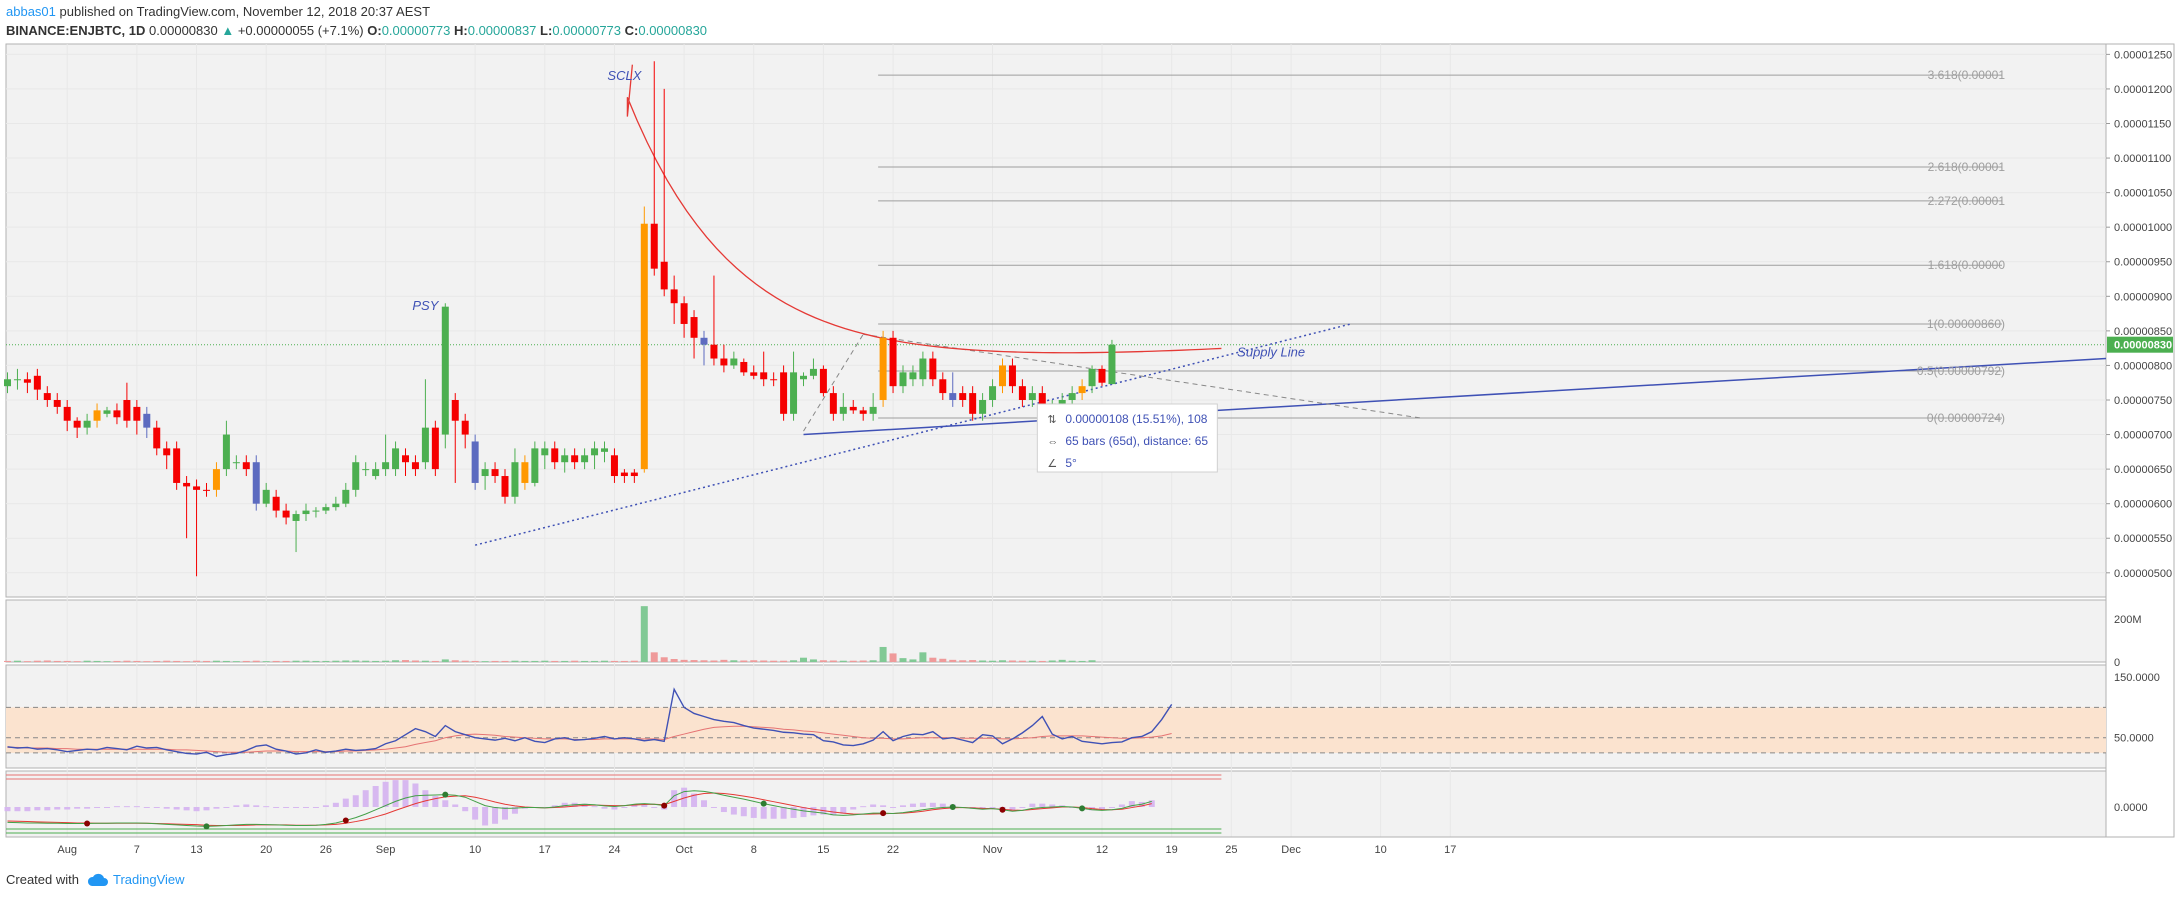 This screenshot has width=2179, height=899. What do you see at coordinates (1056, 730) in the screenshot?
I see `rsi-band` at bounding box center [1056, 730].